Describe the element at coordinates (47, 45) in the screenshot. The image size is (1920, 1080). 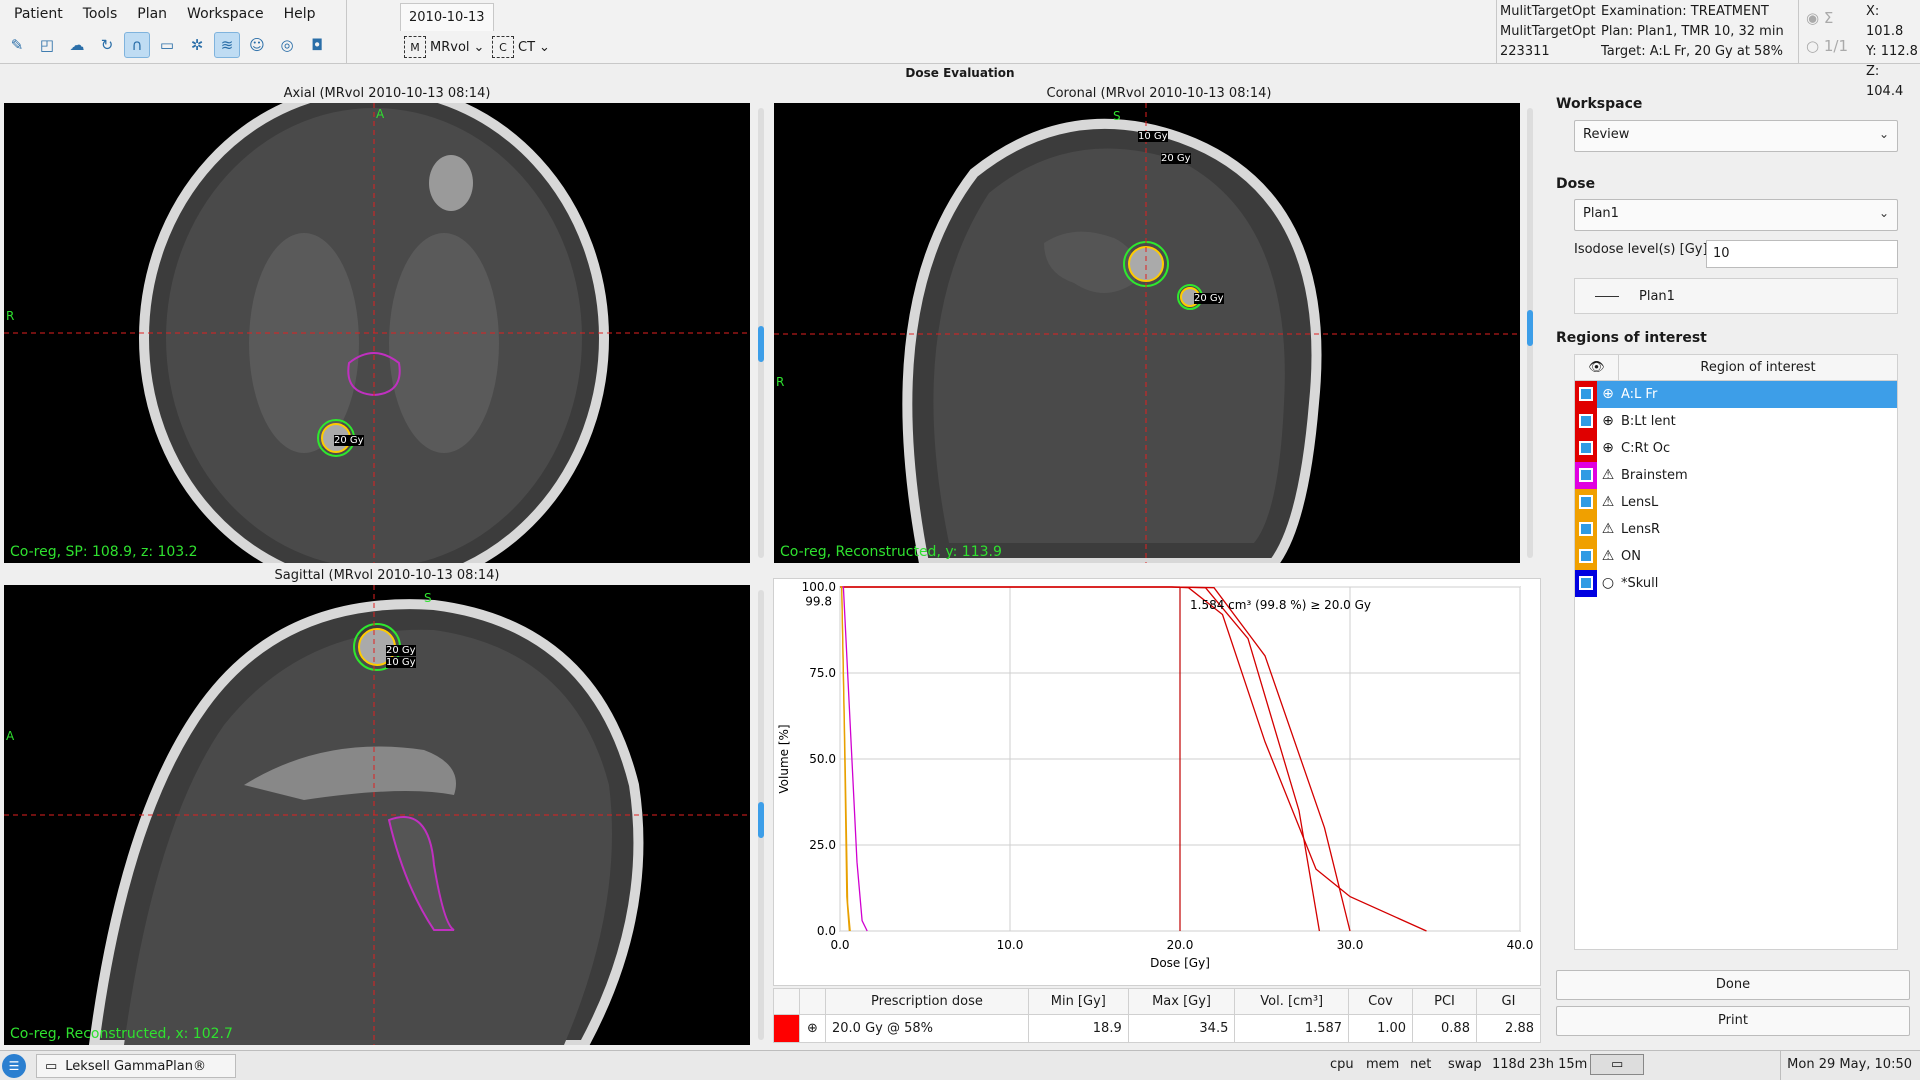
I see `contour-icon: ◰` at that location.